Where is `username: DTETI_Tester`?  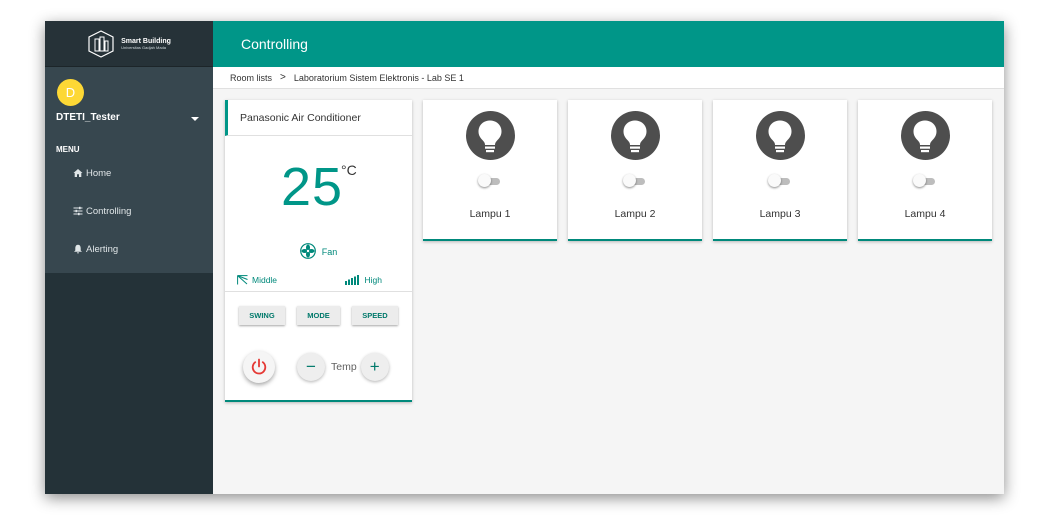
username: DTETI_Tester is located at coordinates (88, 117).